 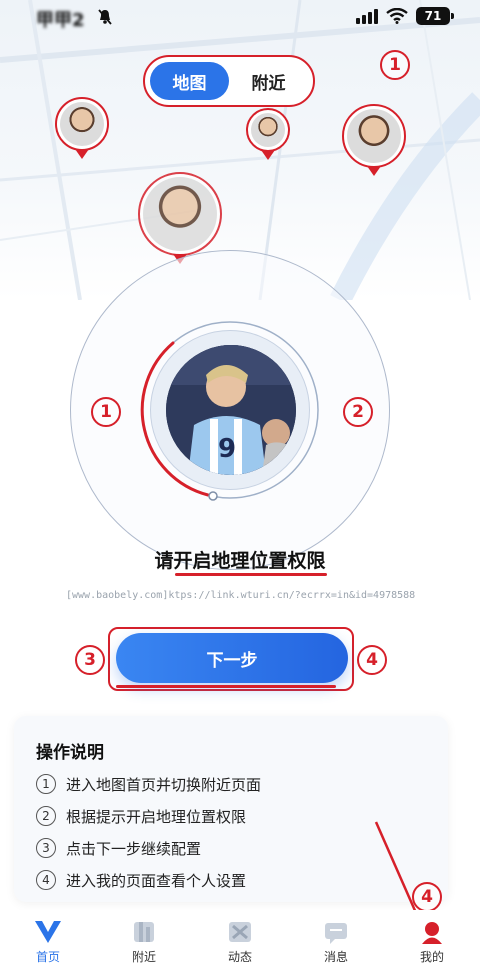 I want to click on battery-indicator: 71, so click(x=435, y=16).